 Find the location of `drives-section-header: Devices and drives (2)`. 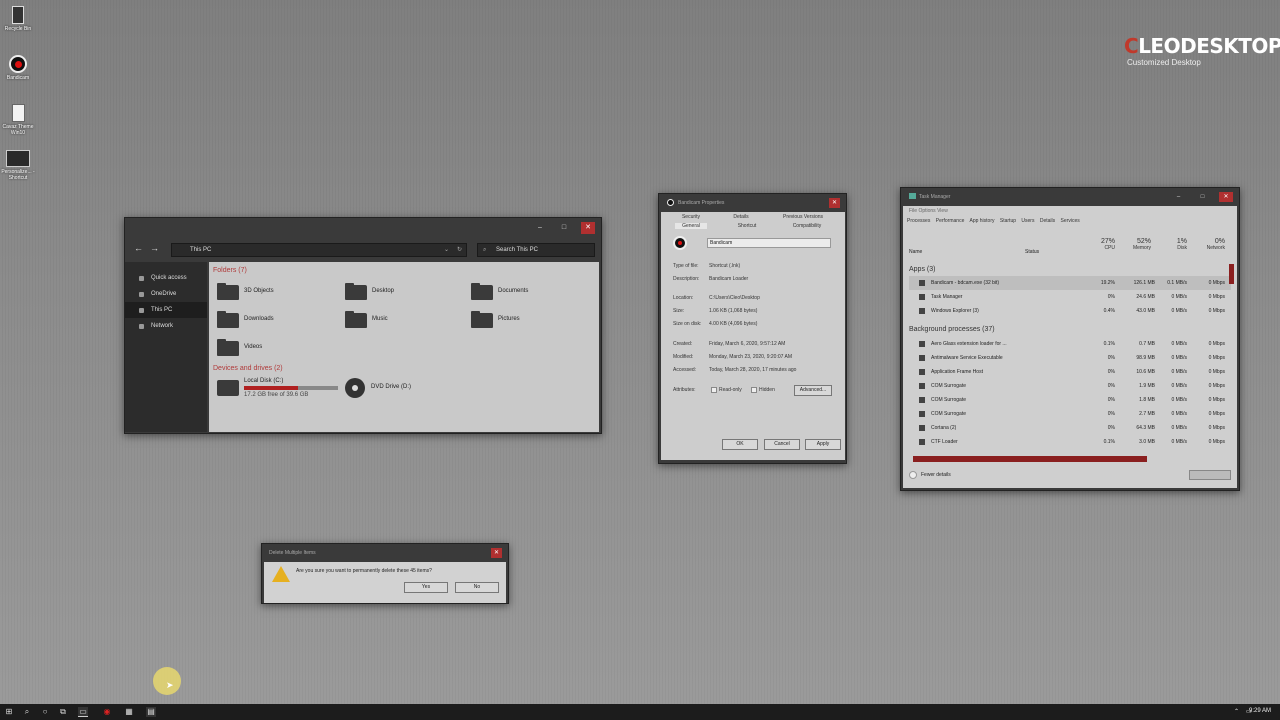

drives-section-header: Devices and drives (2) is located at coordinates (248, 368).